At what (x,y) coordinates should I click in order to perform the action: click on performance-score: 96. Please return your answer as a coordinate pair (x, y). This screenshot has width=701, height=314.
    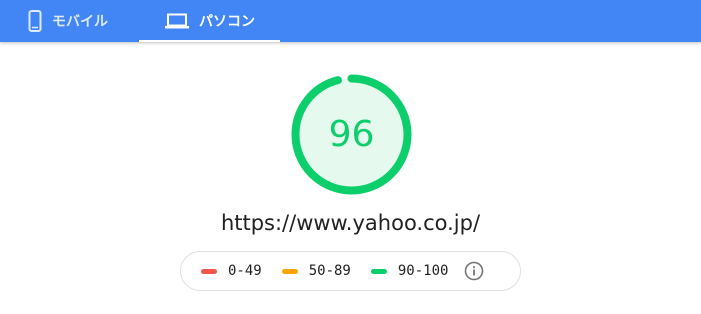
    Looking at the image, I should click on (351, 134).